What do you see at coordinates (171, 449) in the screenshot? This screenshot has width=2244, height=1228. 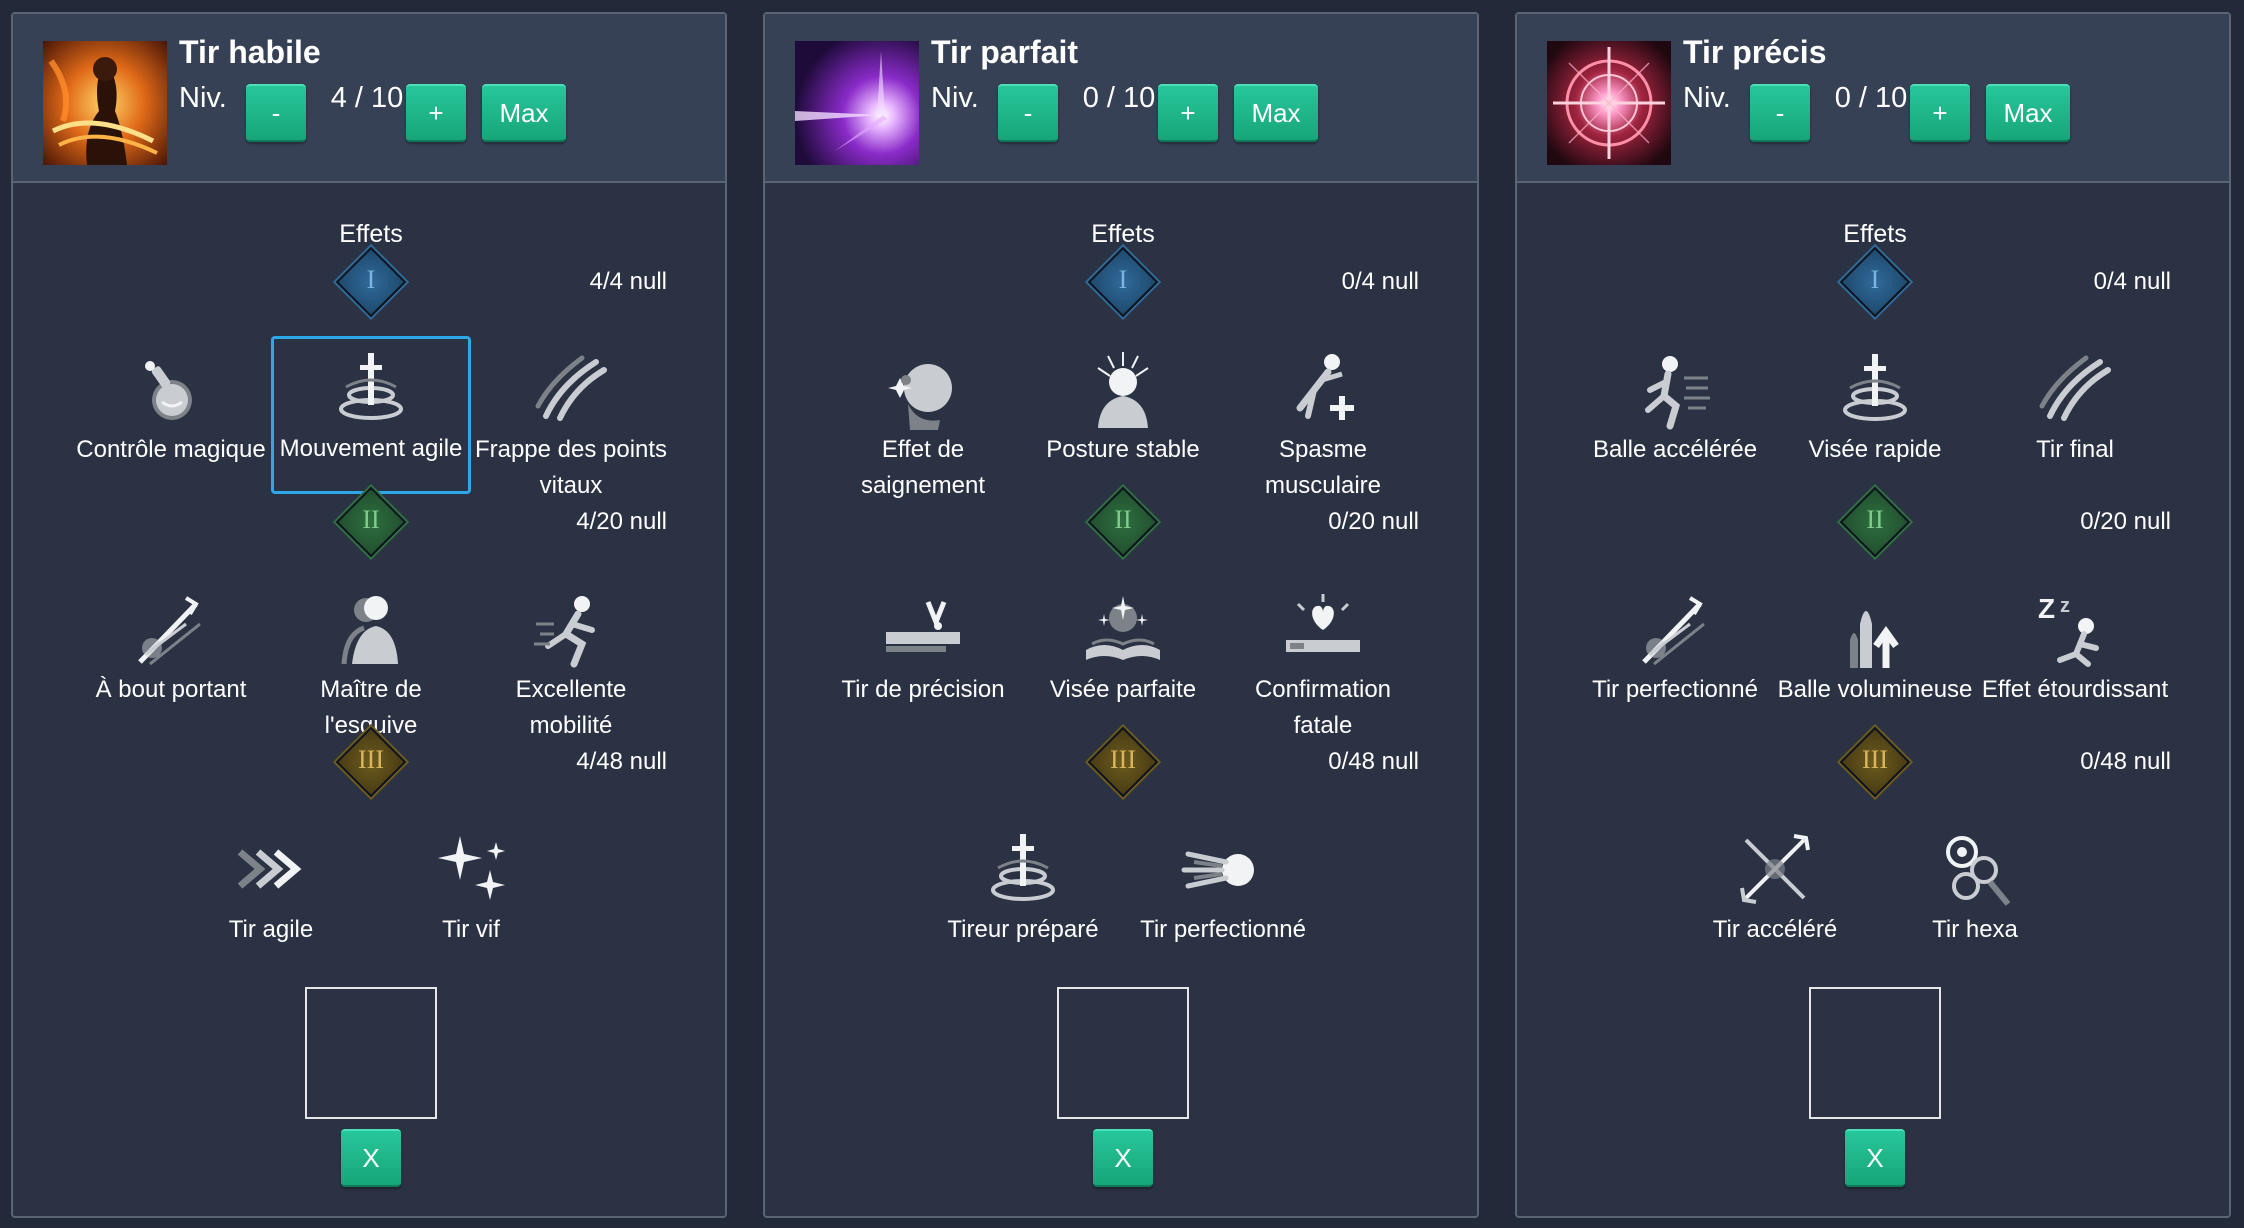 I see `effect-label: Contrôle magique` at bounding box center [171, 449].